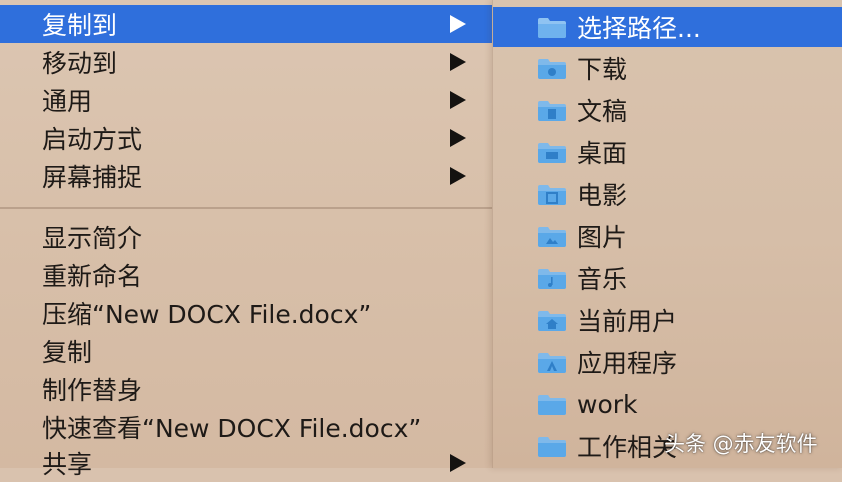  What do you see at coordinates (552, 320) in the screenshot?
I see `home-folder-icon` at bounding box center [552, 320].